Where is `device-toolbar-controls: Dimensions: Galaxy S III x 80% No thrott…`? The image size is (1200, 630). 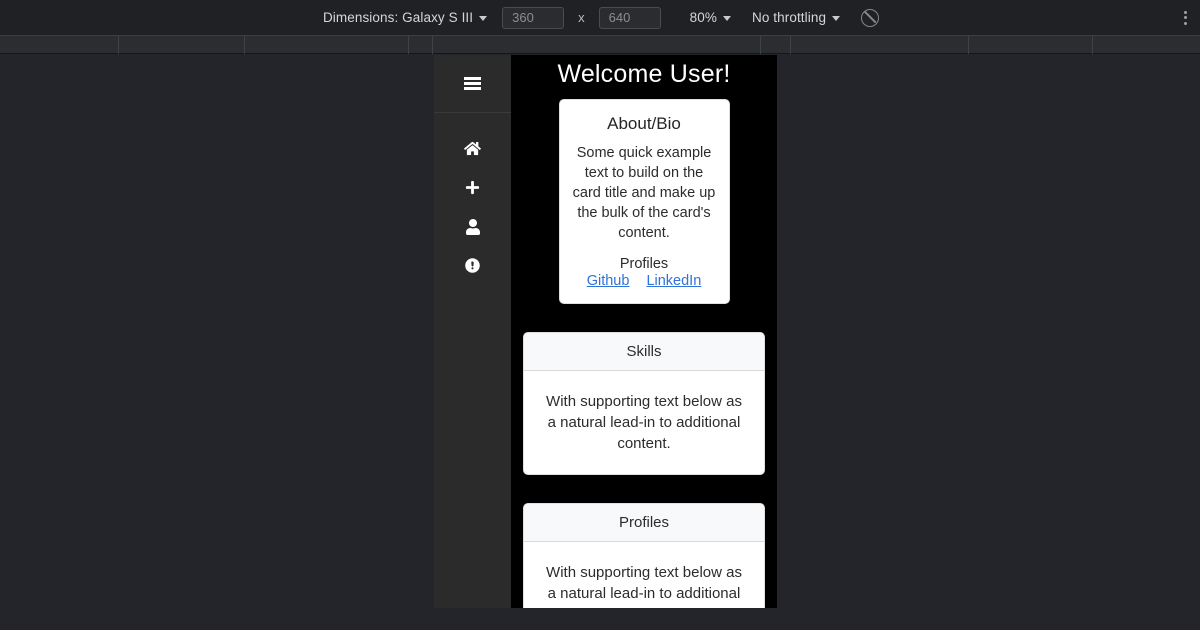 device-toolbar-controls: Dimensions: Galaxy S III x 80% No thrott… is located at coordinates (600, 17).